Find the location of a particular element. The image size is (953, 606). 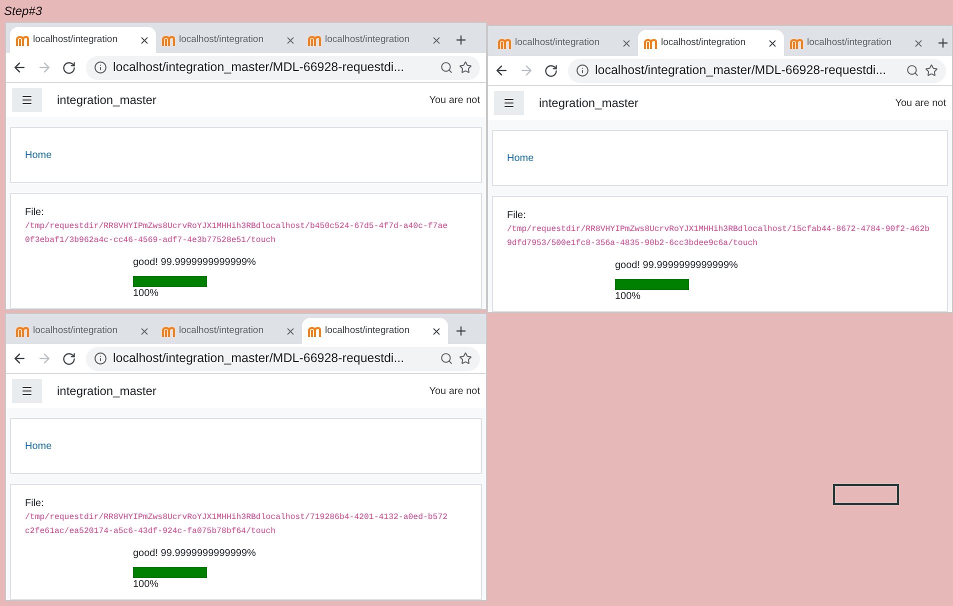

step-caption: Step#3 is located at coordinates (23, 11).